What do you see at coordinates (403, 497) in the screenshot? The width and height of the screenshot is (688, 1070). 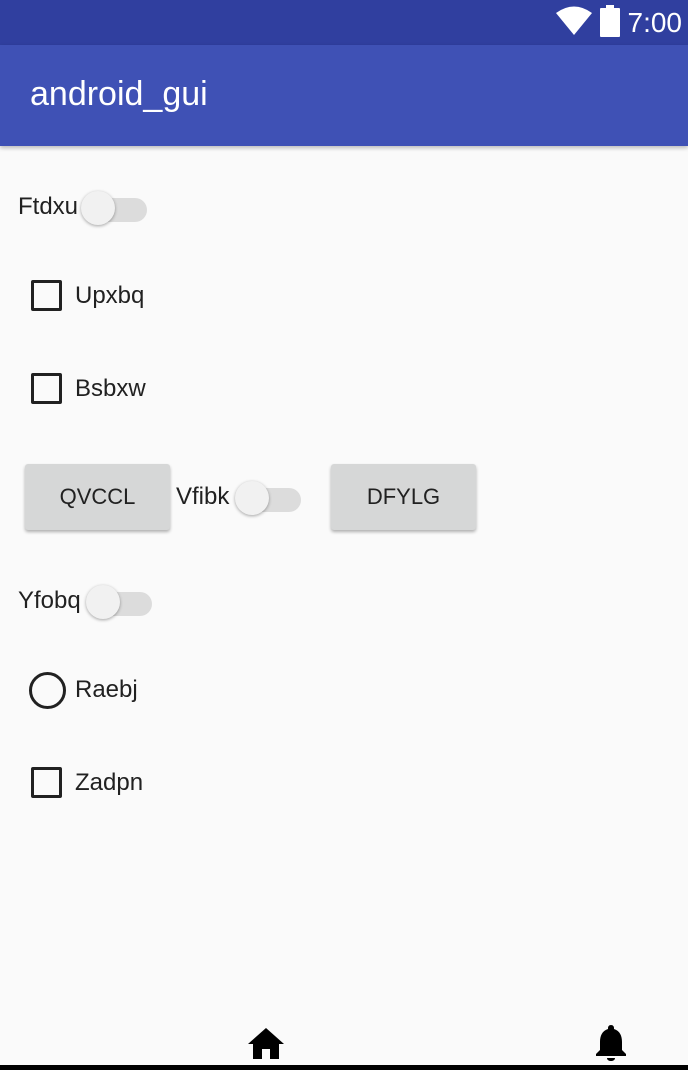 I see `dfylg-button: DFYLG` at bounding box center [403, 497].